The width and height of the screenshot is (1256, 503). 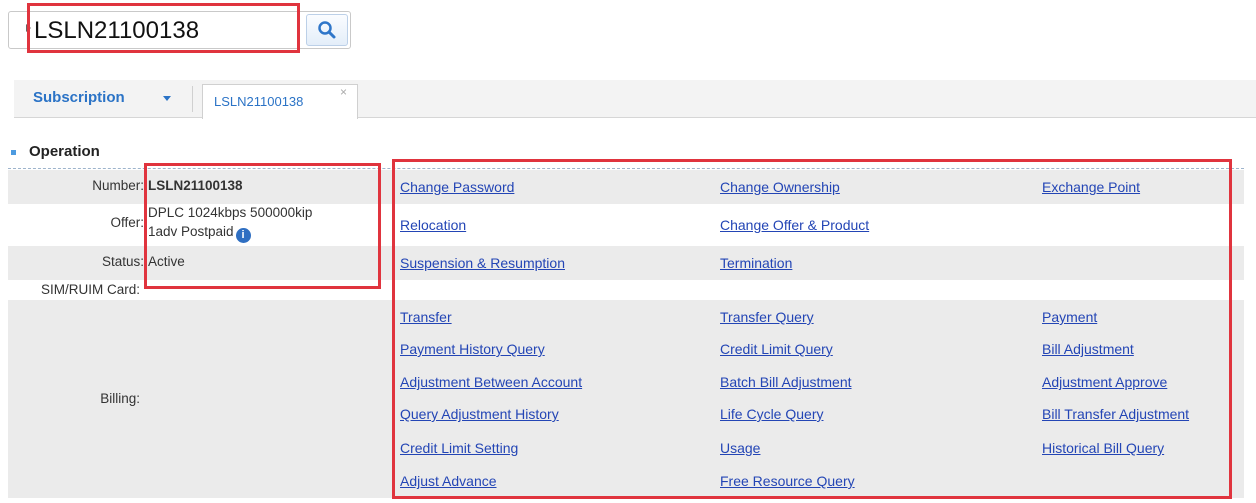 I want to click on tab-subscription-label: Subscription, so click(x=79, y=97).